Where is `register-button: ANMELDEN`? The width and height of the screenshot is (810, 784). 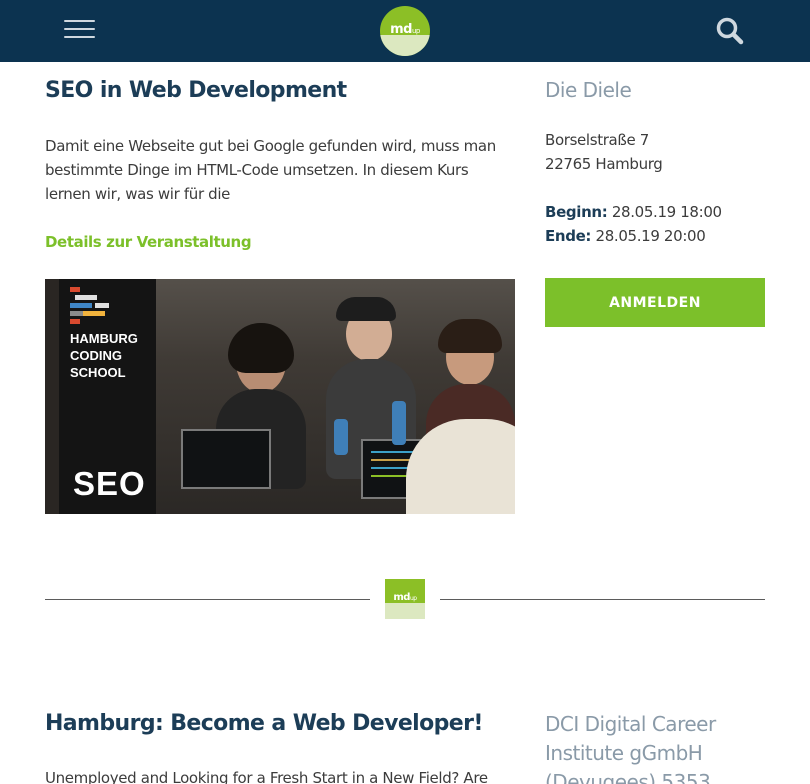 register-button: ANMELDEN is located at coordinates (655, 302).